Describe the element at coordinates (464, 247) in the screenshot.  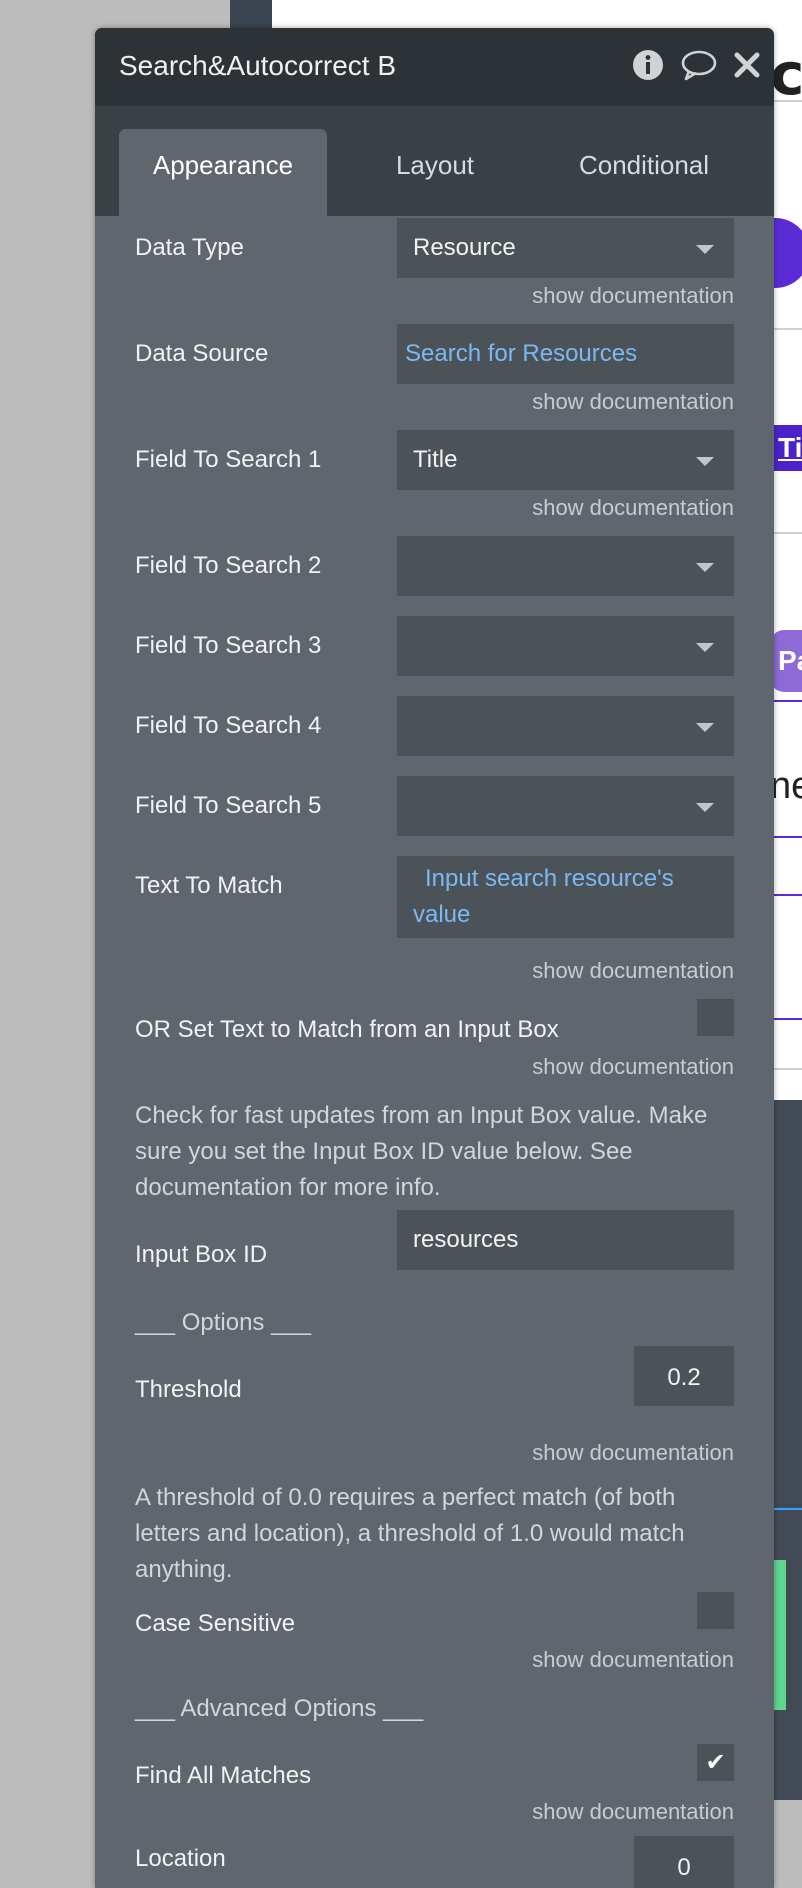
I see `data-type-value: Resource` at that location.